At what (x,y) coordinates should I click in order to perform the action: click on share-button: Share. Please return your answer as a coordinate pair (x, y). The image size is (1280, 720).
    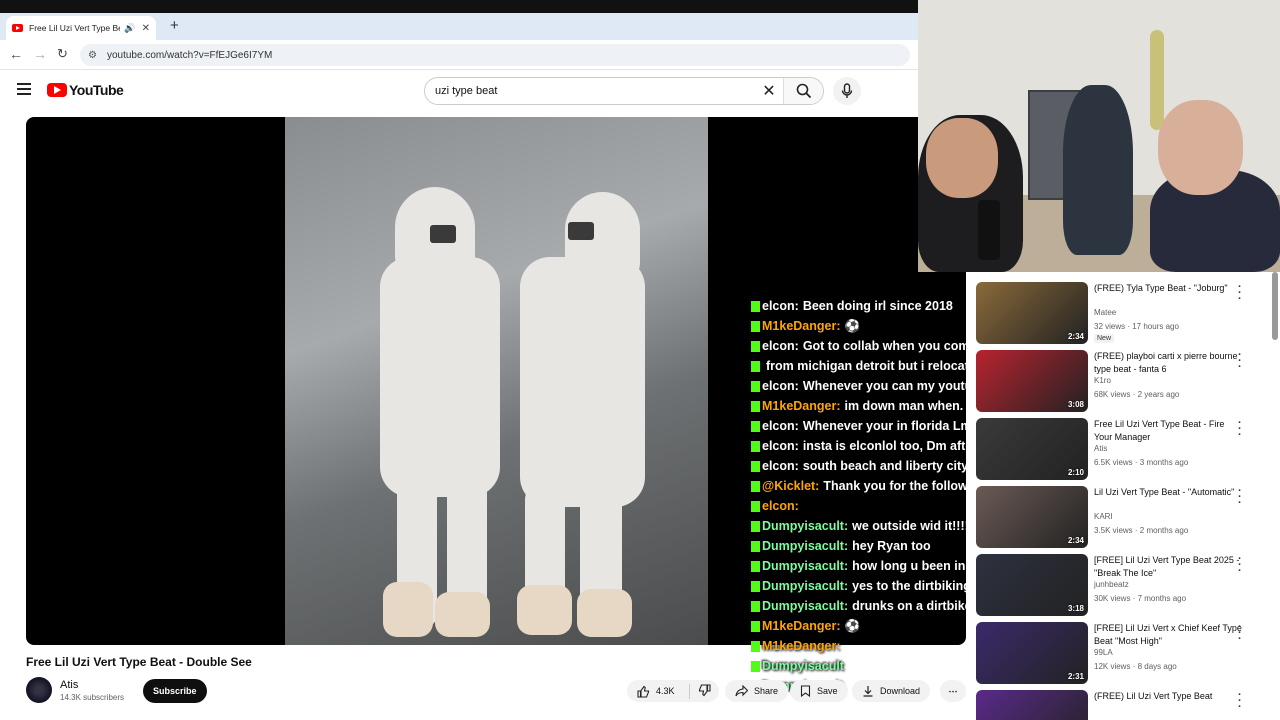
    Looking at the image, I should click on (757, 691).